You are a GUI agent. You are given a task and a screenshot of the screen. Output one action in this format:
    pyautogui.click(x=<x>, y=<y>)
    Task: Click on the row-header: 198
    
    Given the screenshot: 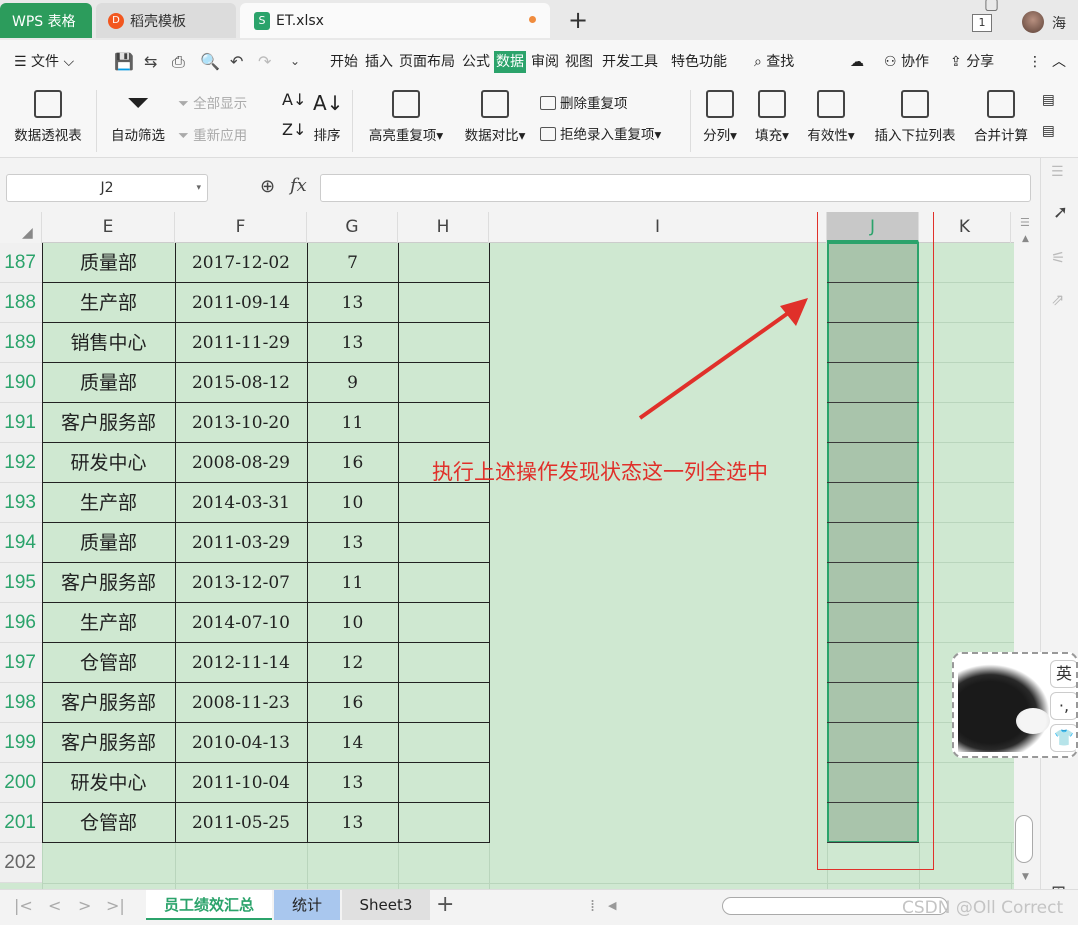 What is the action you would take?
    pyautogui.click(x=21, y=703)
    